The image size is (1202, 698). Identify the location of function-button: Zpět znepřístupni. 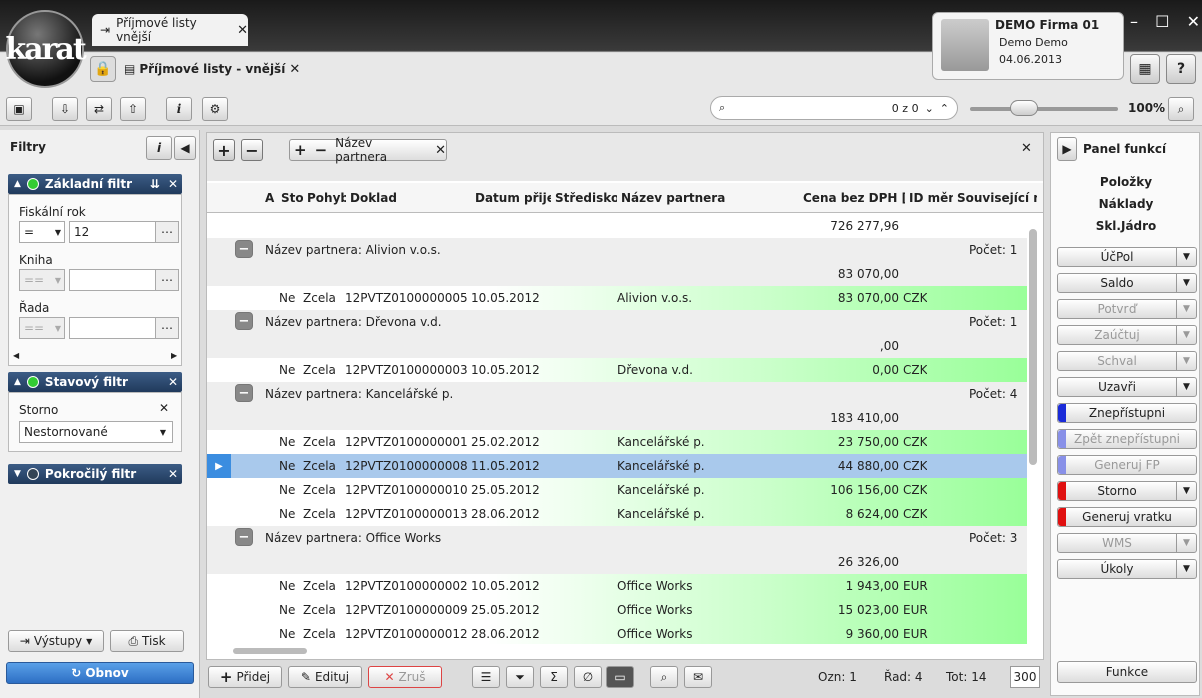
(1127, 439).